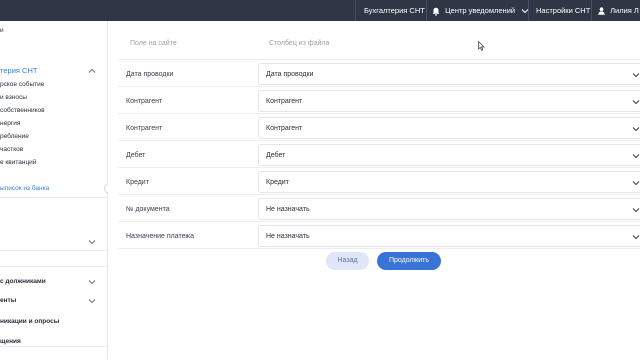 Image resolution: width=640 pixels, height=360 pixels. I want to click on sidebar-item: никации и опросы, so click(50, 322).